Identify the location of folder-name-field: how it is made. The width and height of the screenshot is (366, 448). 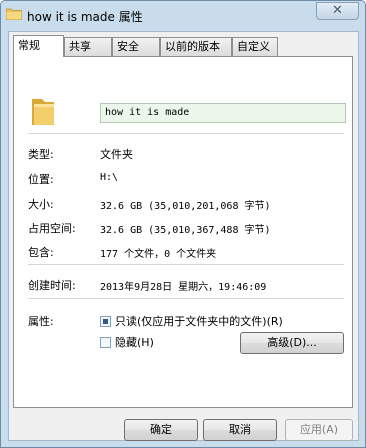
(223, 113).